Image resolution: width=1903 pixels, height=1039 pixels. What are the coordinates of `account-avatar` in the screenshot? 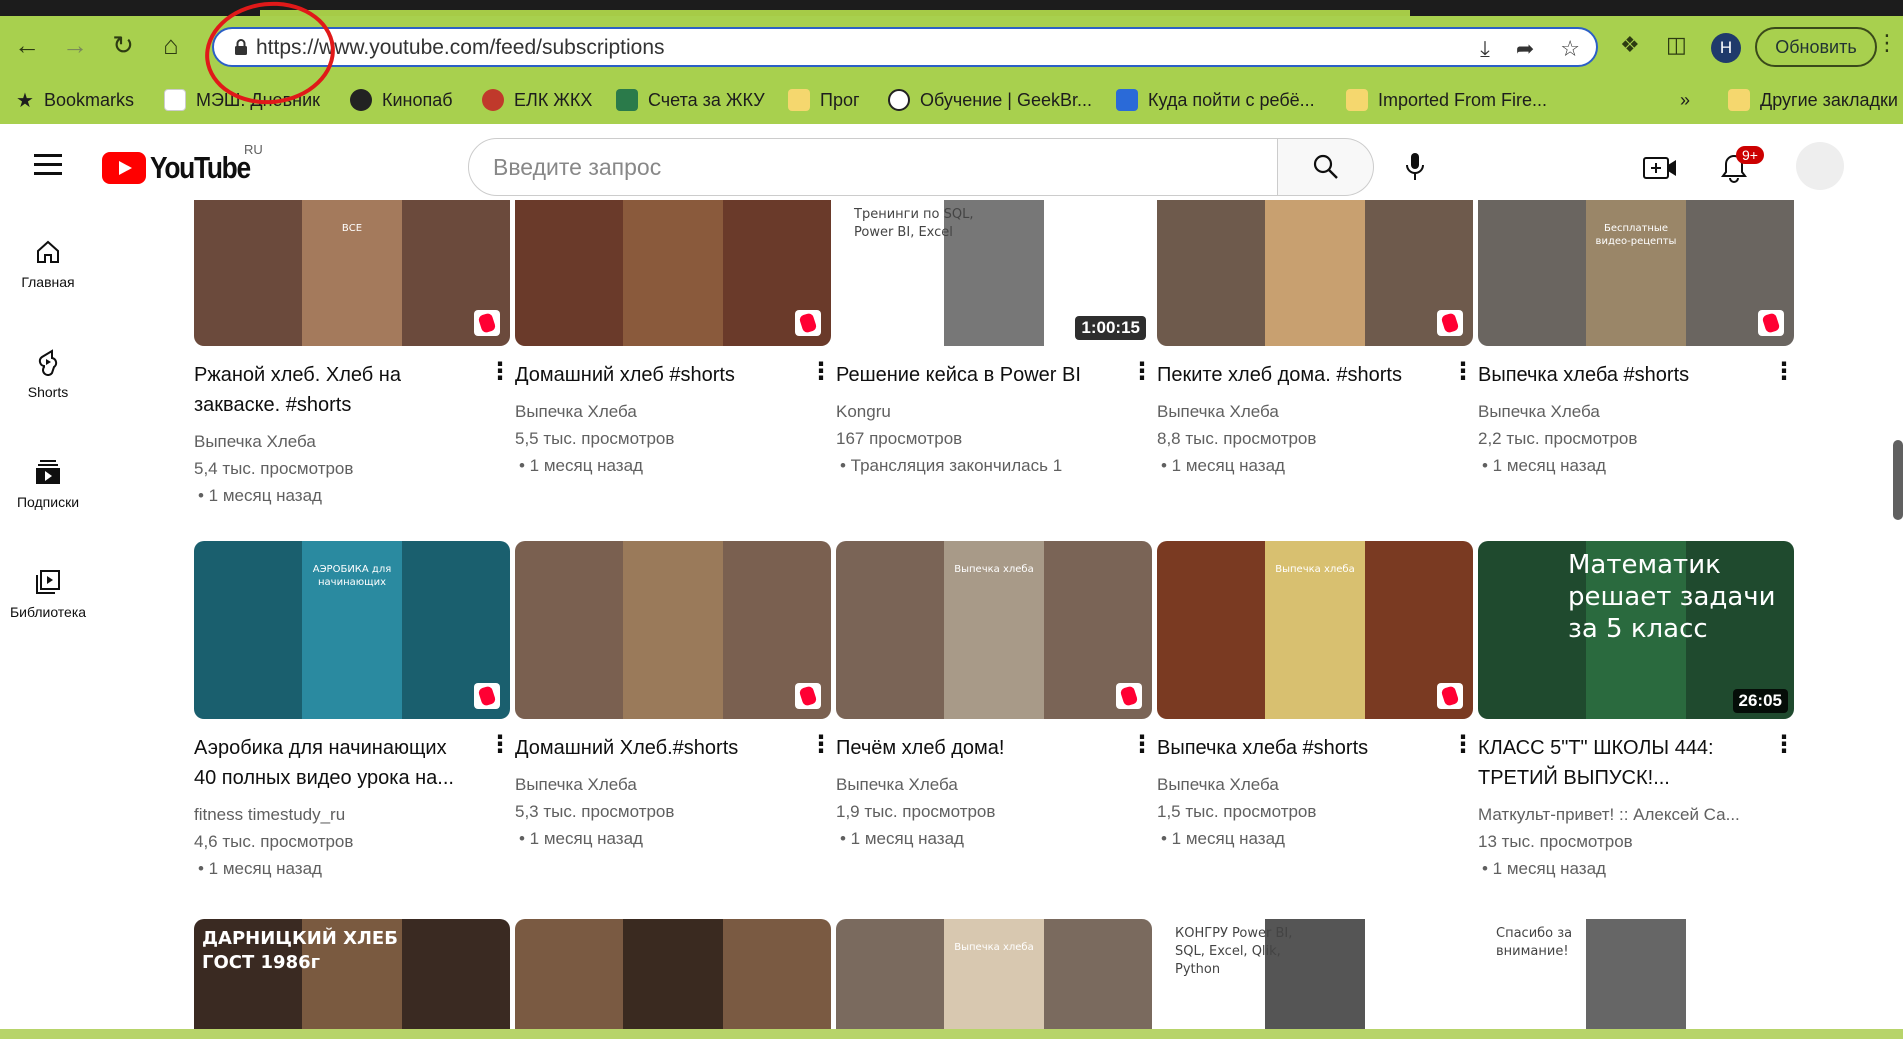 It's located at (1820, 166).